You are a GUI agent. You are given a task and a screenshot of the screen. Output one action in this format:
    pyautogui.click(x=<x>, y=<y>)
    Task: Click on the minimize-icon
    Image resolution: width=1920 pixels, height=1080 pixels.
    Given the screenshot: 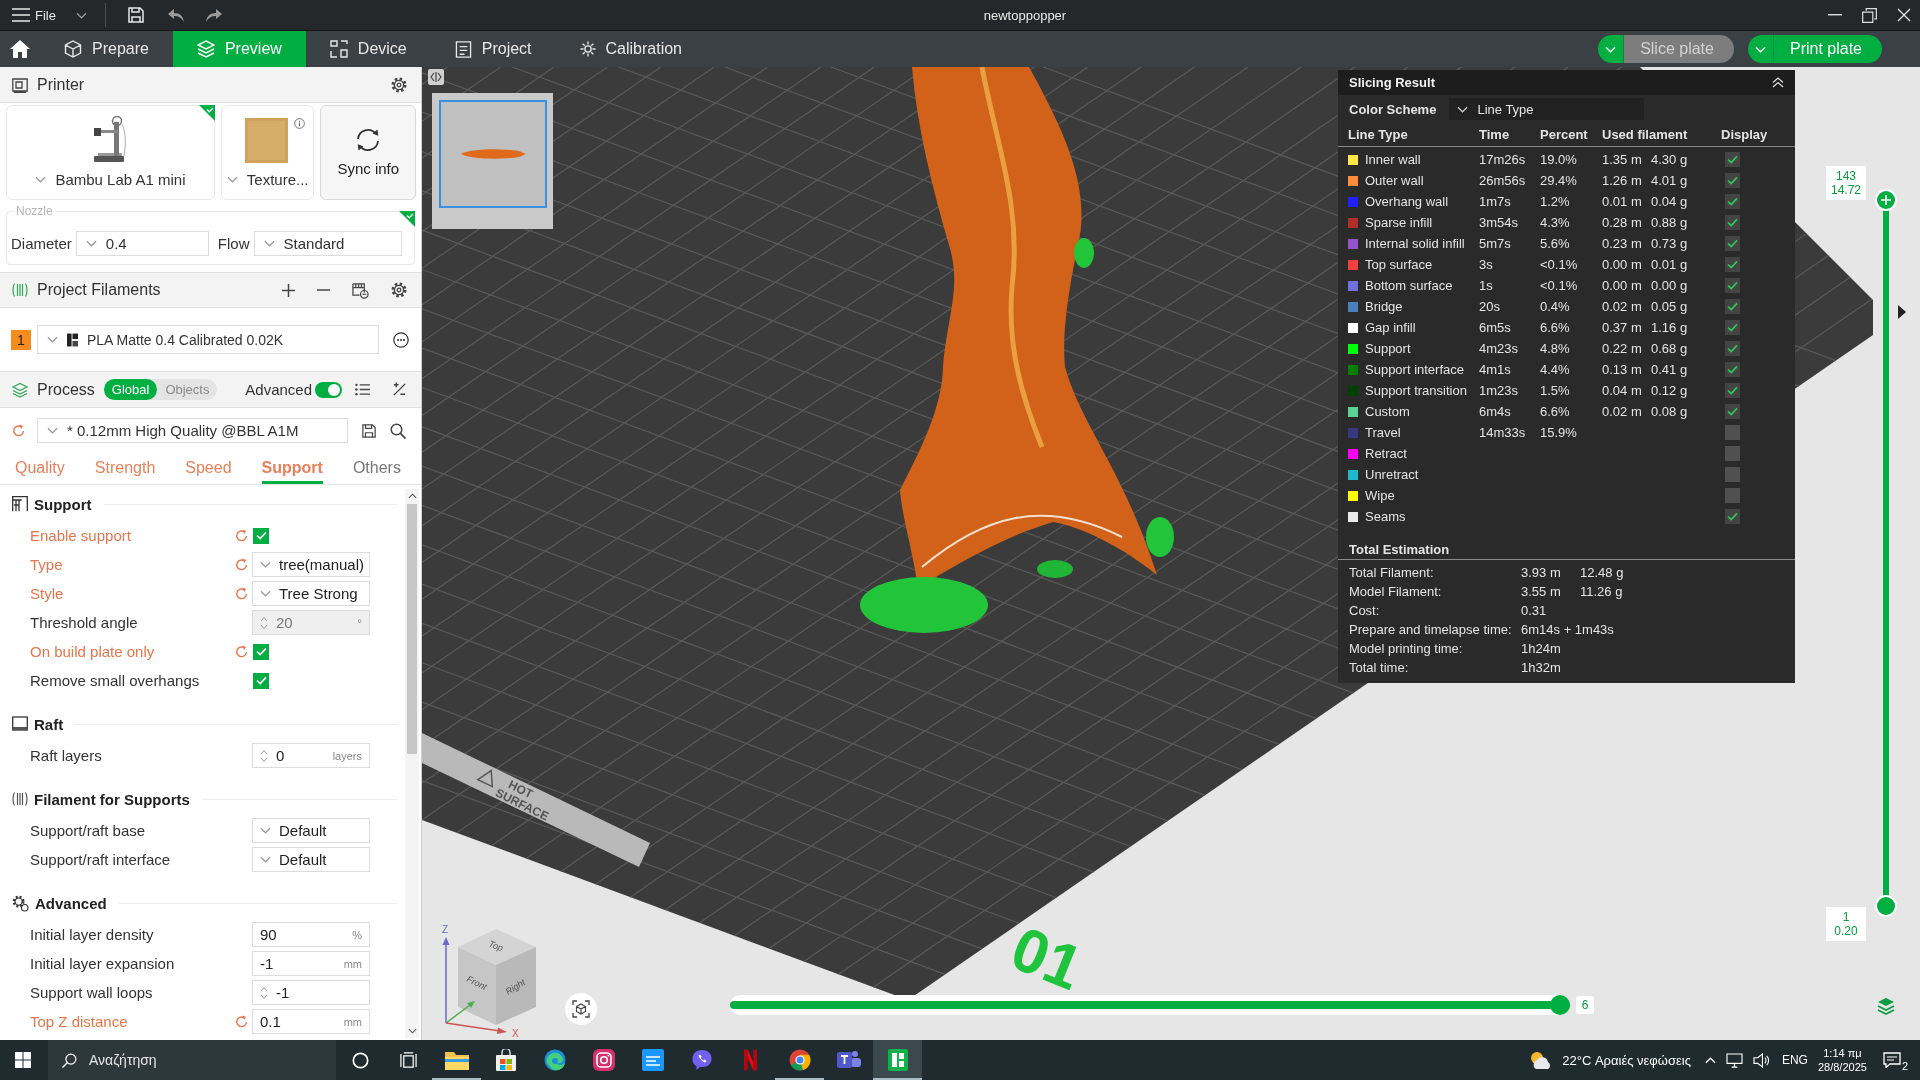 What is the action you would take?
    pyautogui.click(x=1835, y=15)
    